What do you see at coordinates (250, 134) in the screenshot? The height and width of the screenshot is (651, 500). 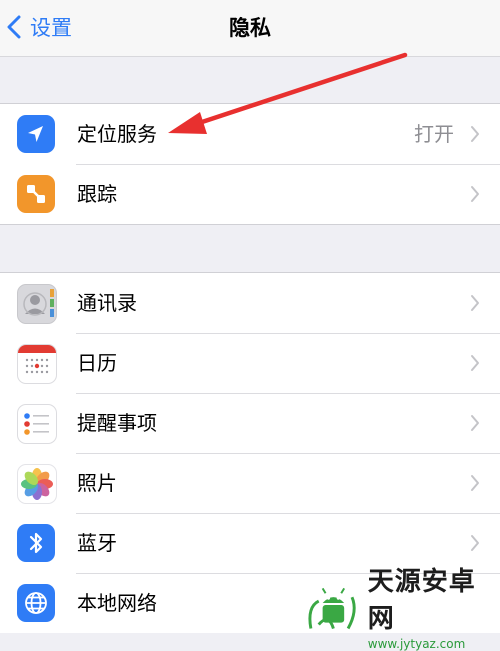 I see `row-location-services: 定位服务 打开` at bounding box center [250, 134].